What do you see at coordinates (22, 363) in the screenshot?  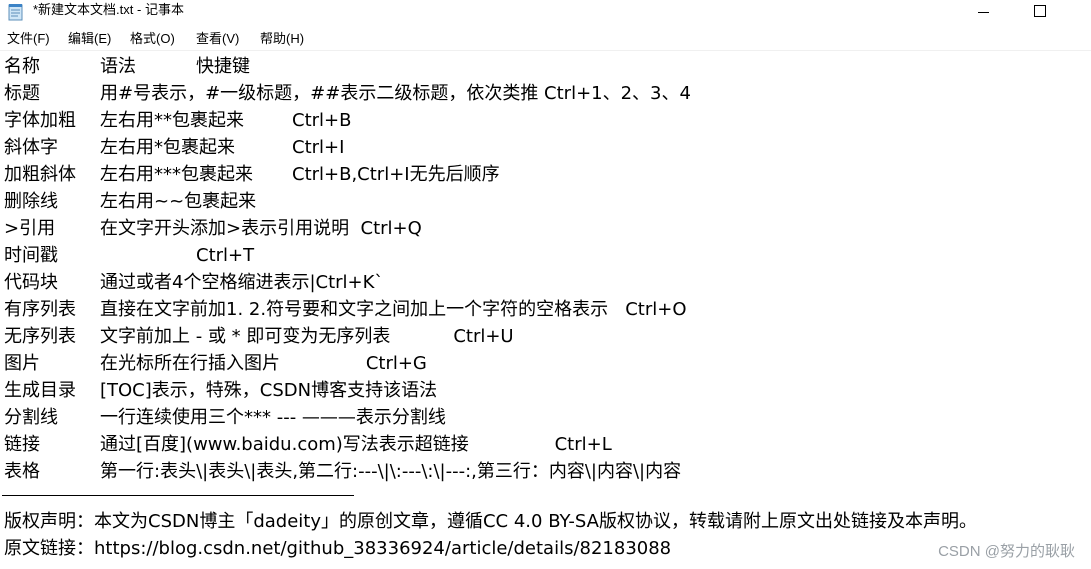 I see `line-name: 图片` at bounding box center [22, 363].